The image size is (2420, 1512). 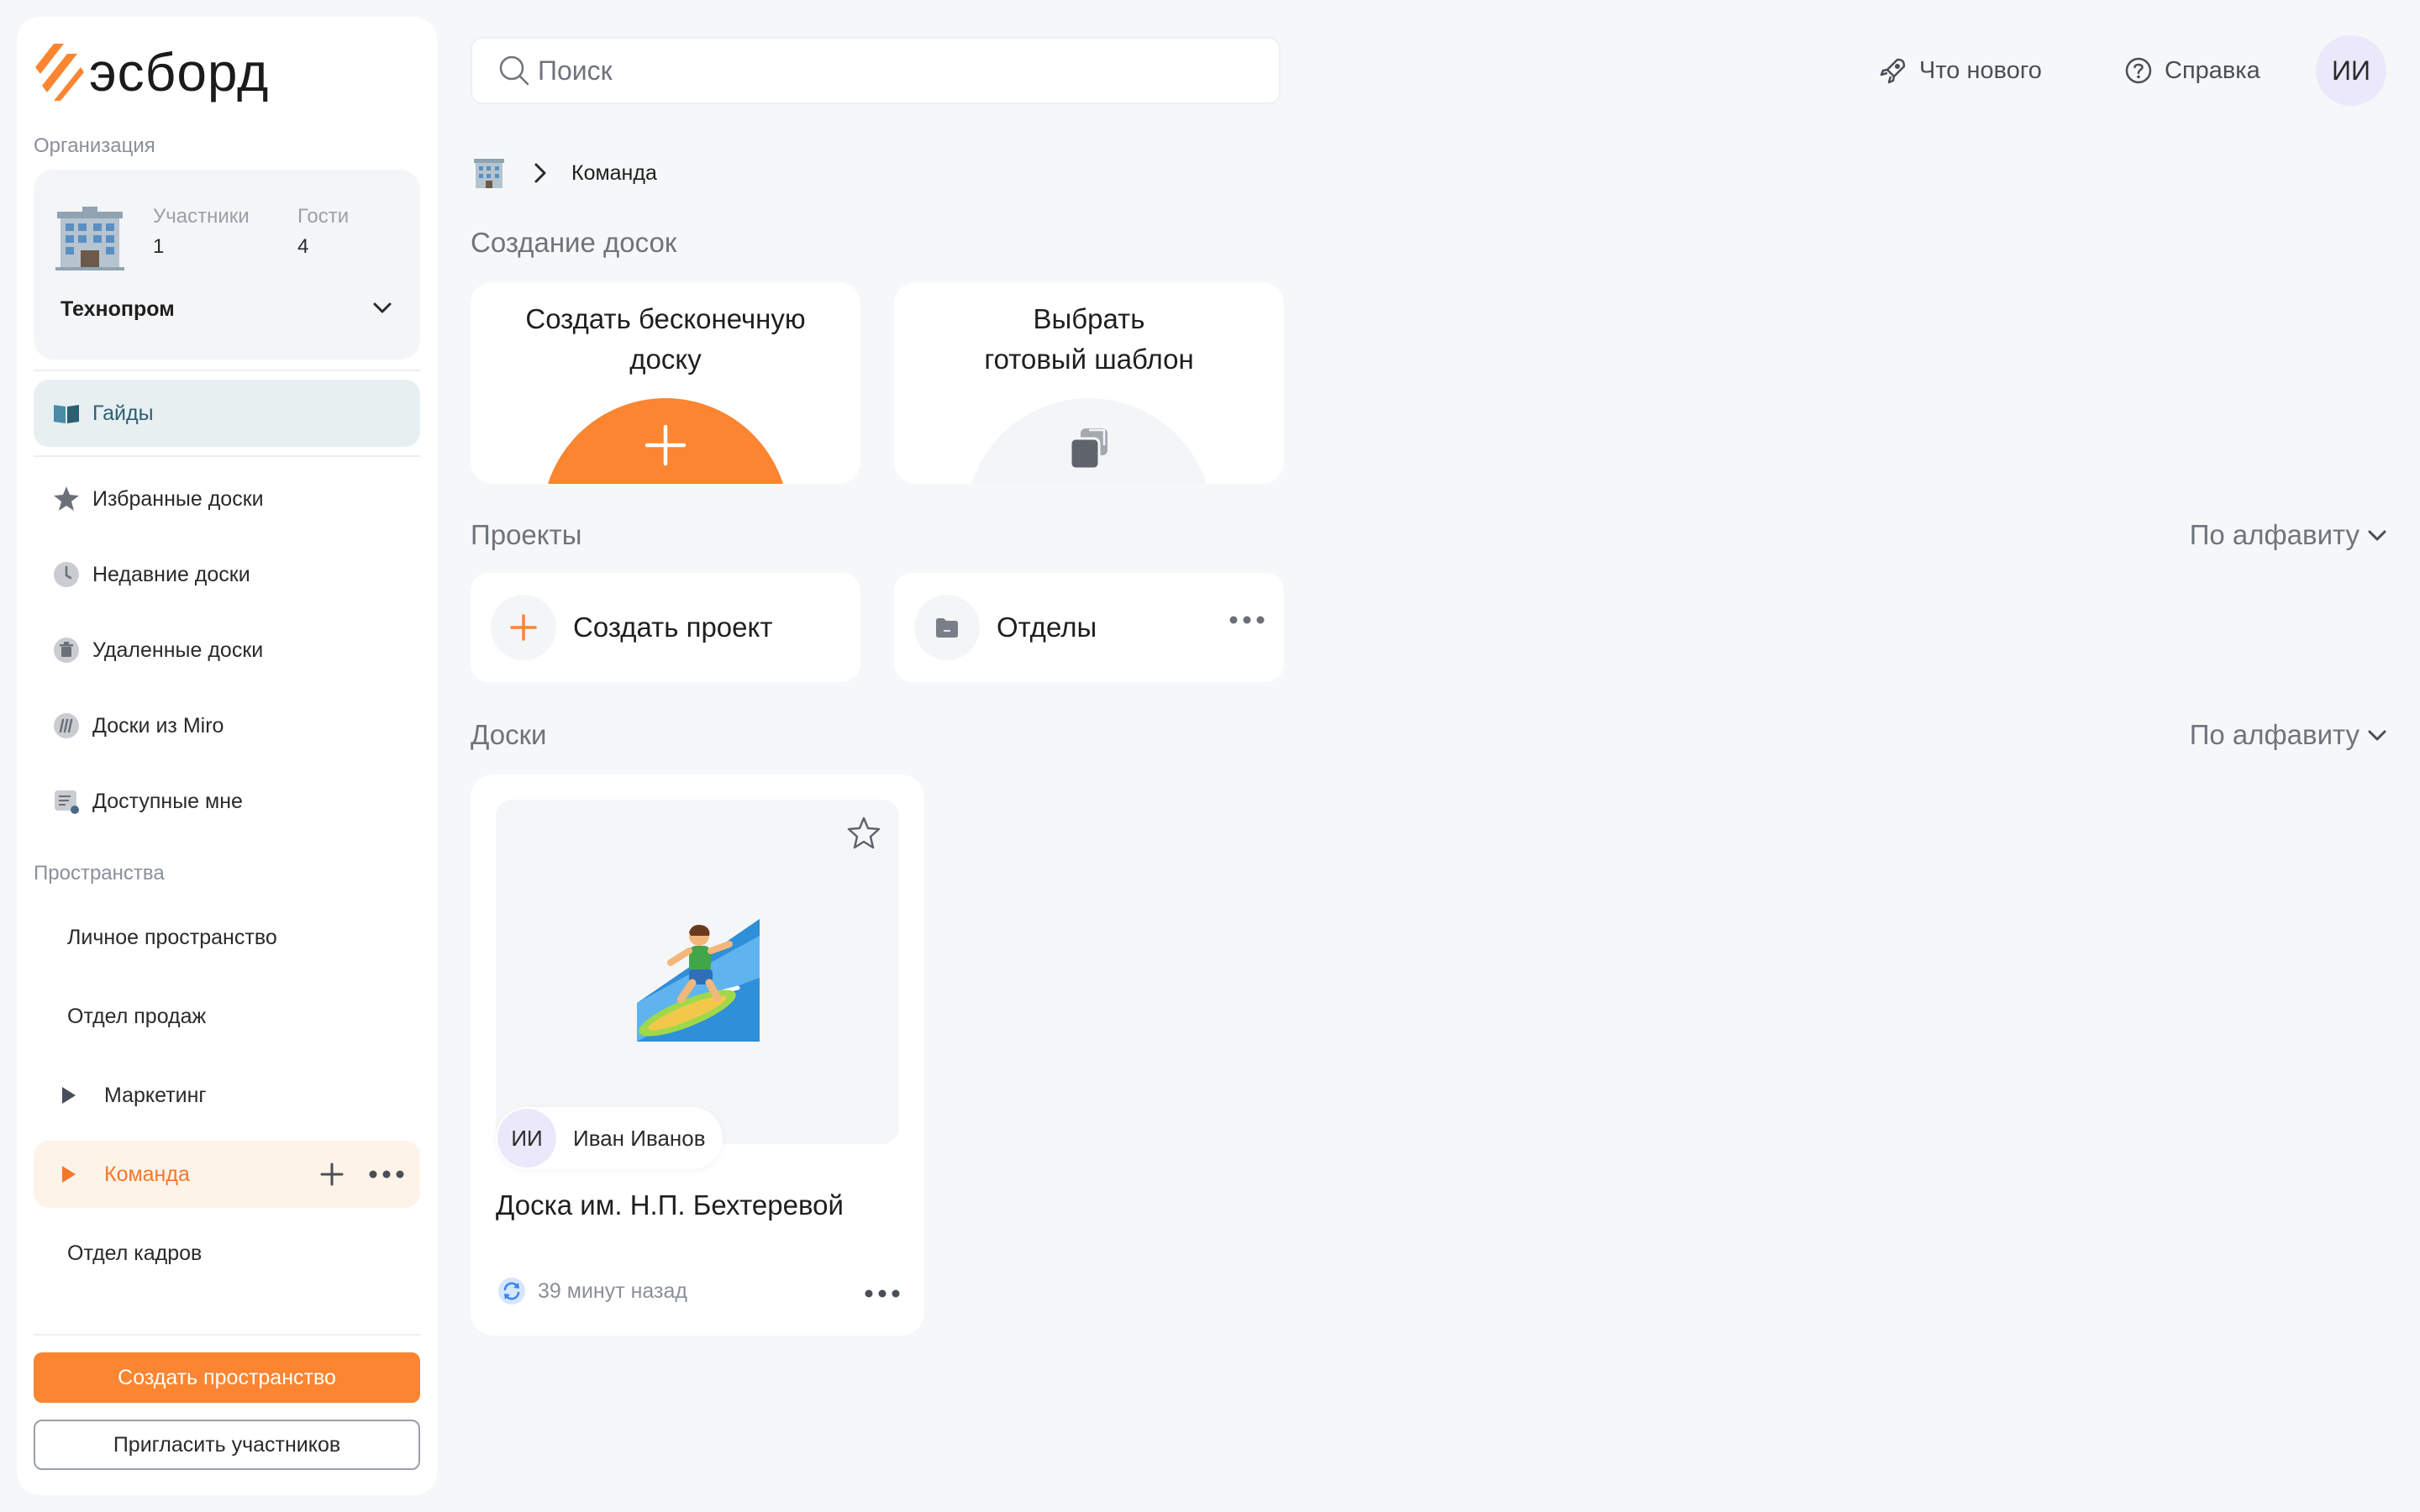 I want to click on clock-icon, so click(x=66, y=574).